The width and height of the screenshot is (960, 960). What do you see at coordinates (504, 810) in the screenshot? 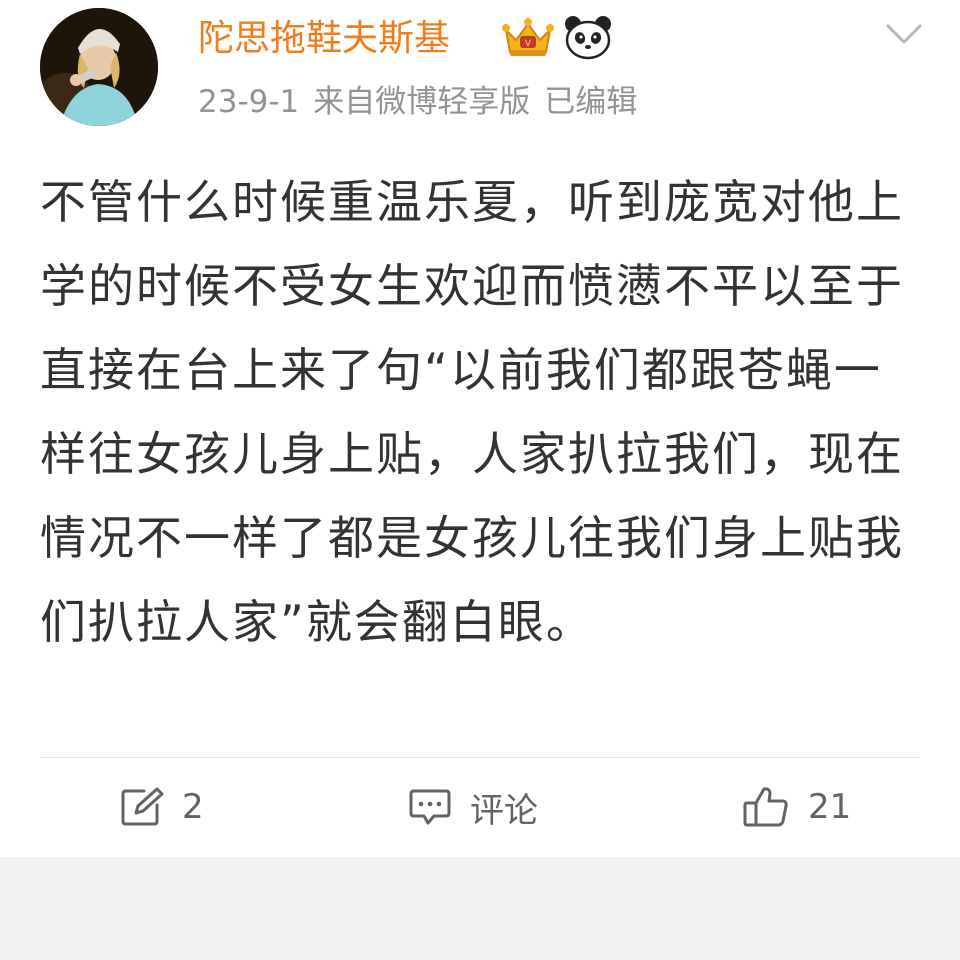
I see `comment-label: 评论` at bounding box center [504, 810].